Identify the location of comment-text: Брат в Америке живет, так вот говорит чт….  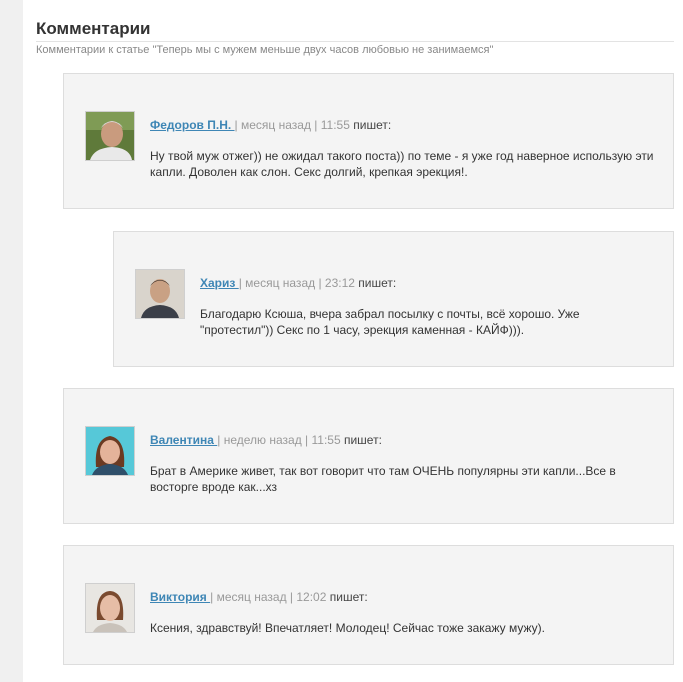
(383, 479).